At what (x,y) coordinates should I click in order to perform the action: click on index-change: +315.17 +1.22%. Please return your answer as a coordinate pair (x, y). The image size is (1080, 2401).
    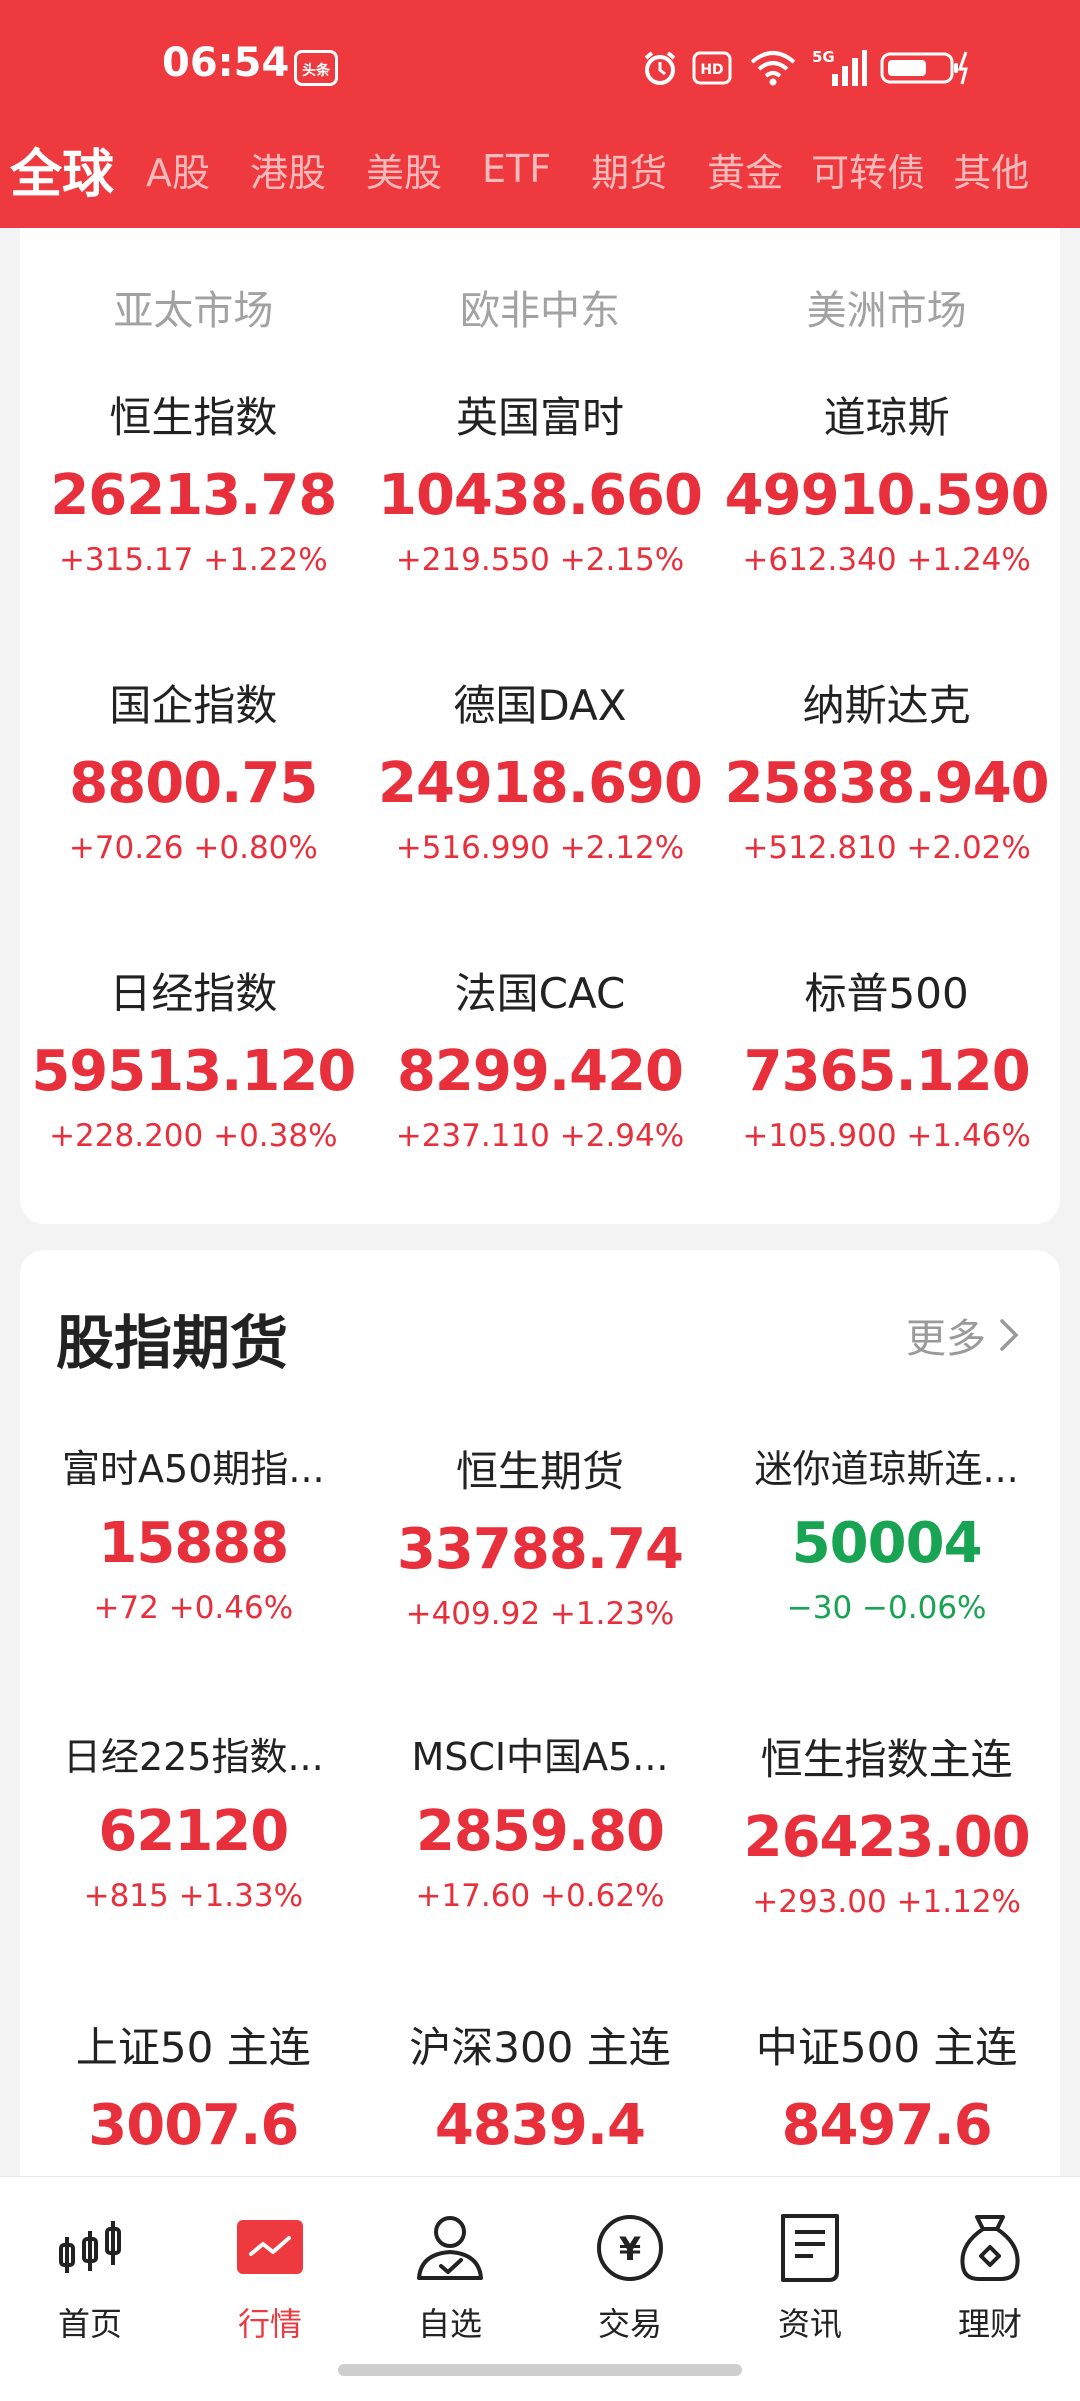
    Looking at the image, I should click on (193, 560).